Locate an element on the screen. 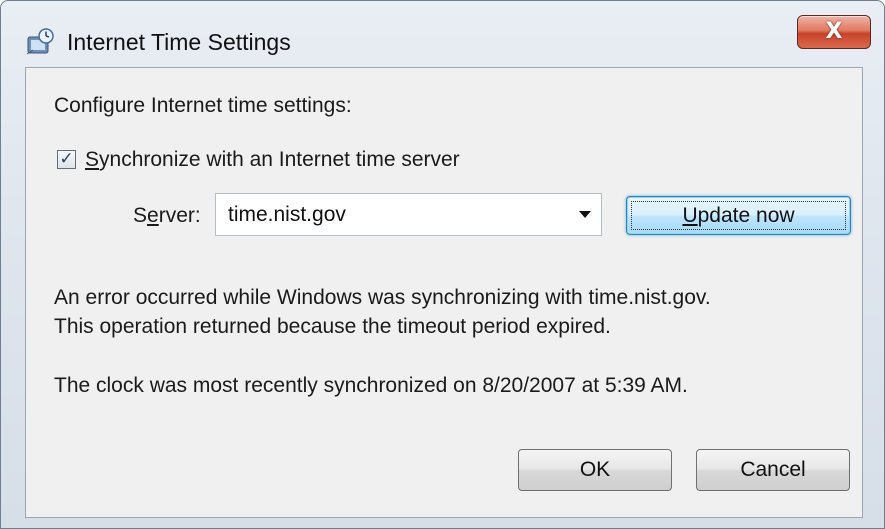 The image size is (885, 529). server-label-access-key: e is located at coordinates (153, 215).